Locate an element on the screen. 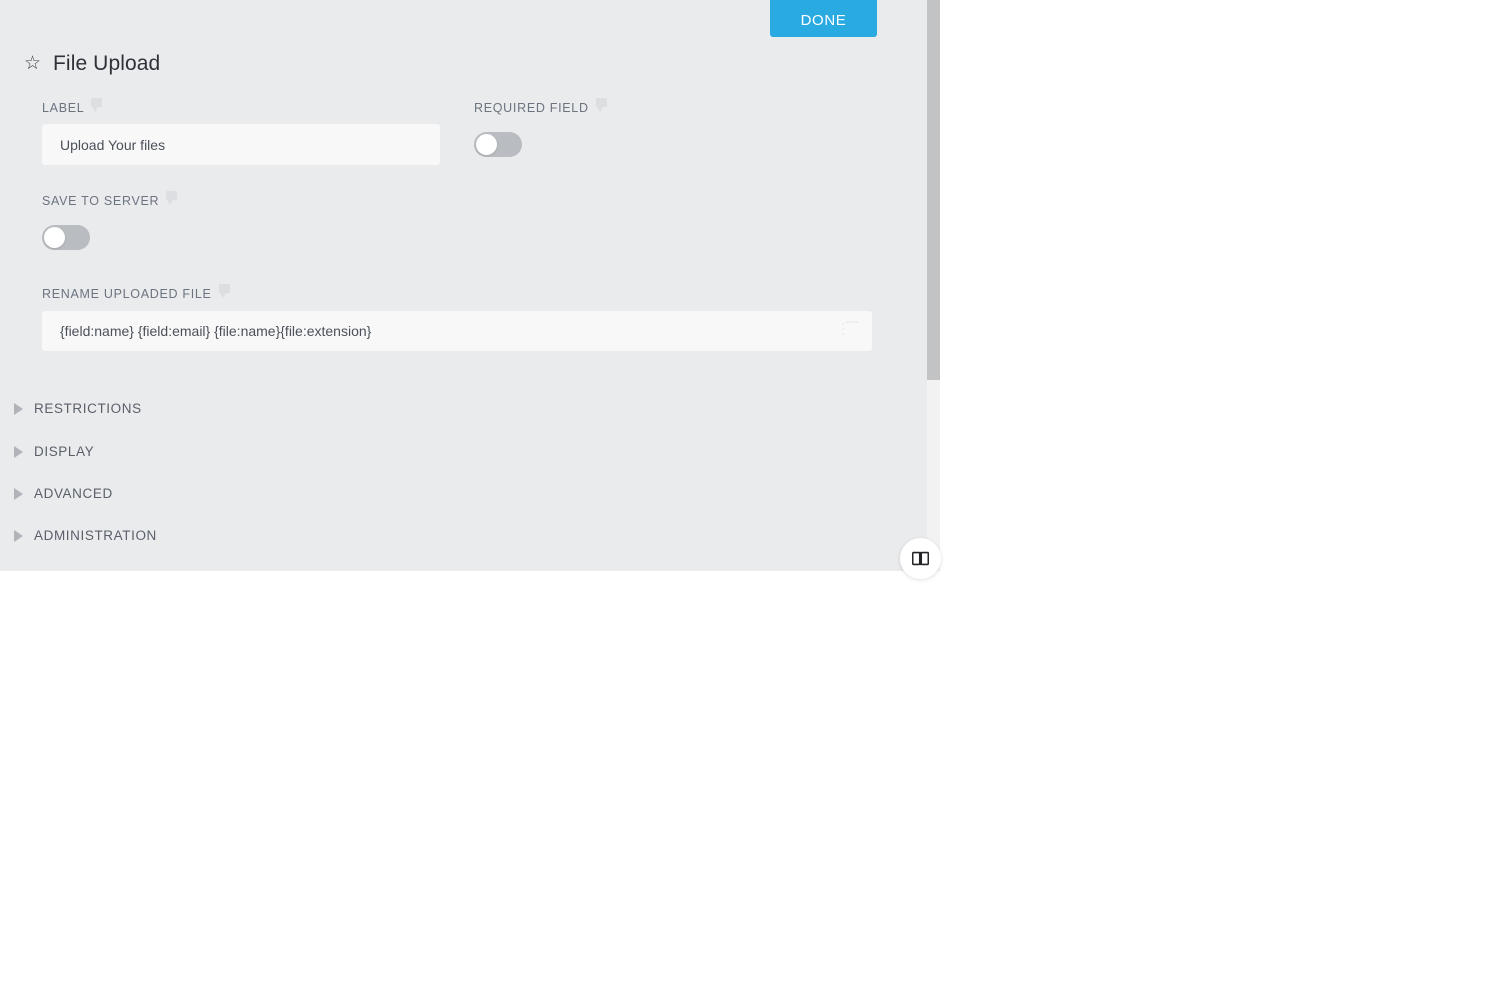  section-label: ADMINISTRATION is located at coordinates (95, 535).